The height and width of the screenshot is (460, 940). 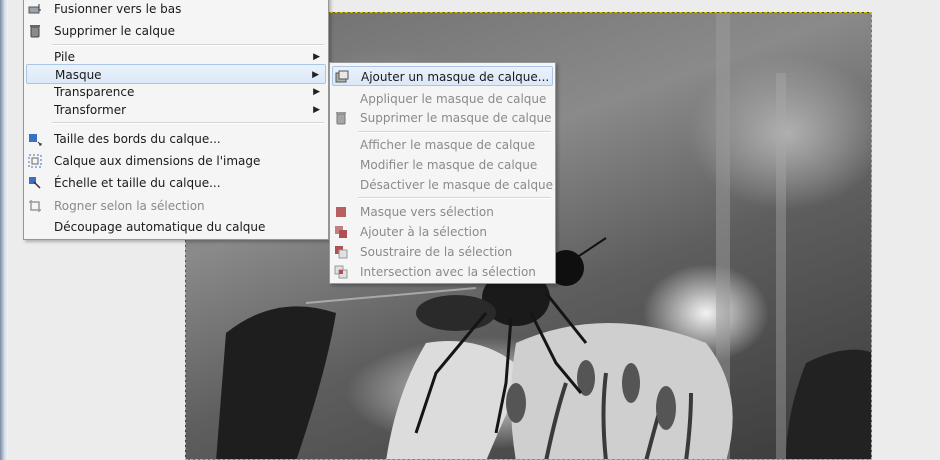 What do you see at coordinates (176, 110) in the screenshot?
I see `menu-item-transform: Transformer ▶` at bounding box center [176, 110].